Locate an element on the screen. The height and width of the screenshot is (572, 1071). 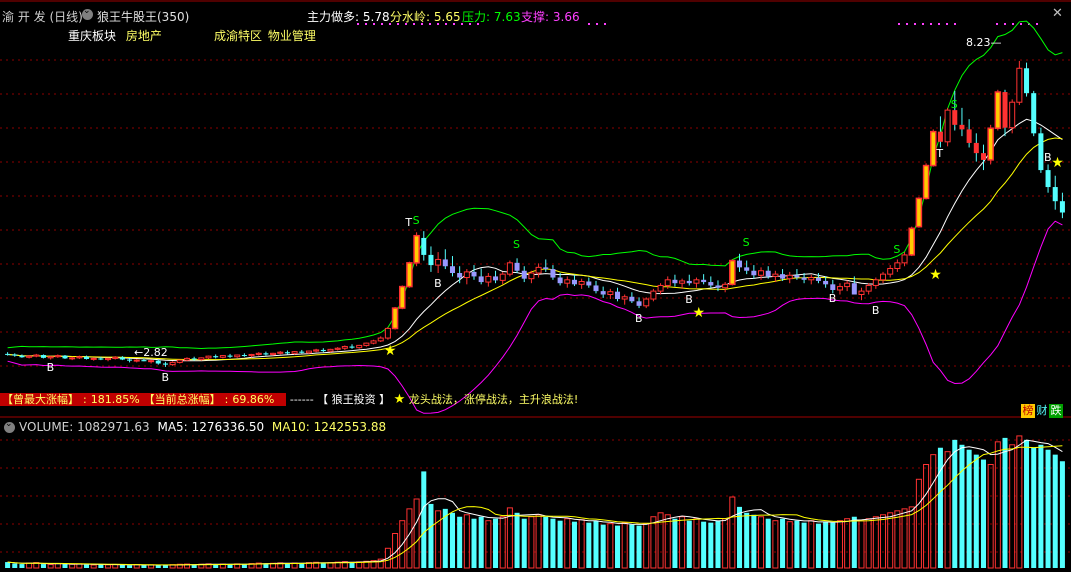
close-icon: ✕ is located at coordinates (1057, 13).